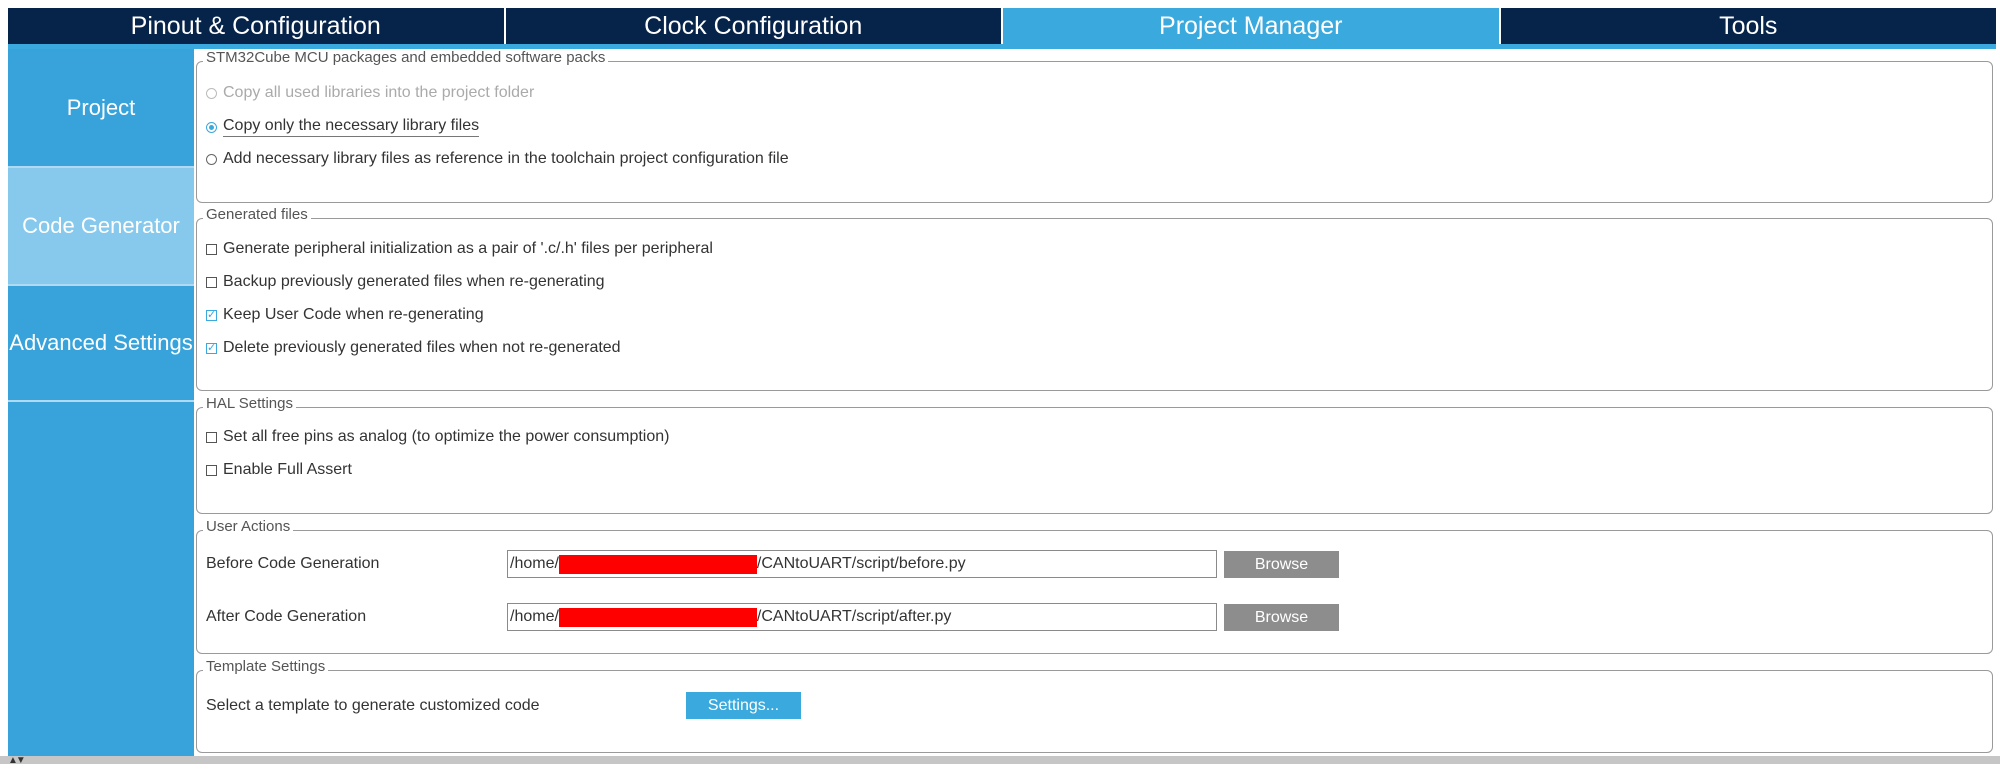  I want to click on tab-project-manager: Project Manager, so click(1252, 26).